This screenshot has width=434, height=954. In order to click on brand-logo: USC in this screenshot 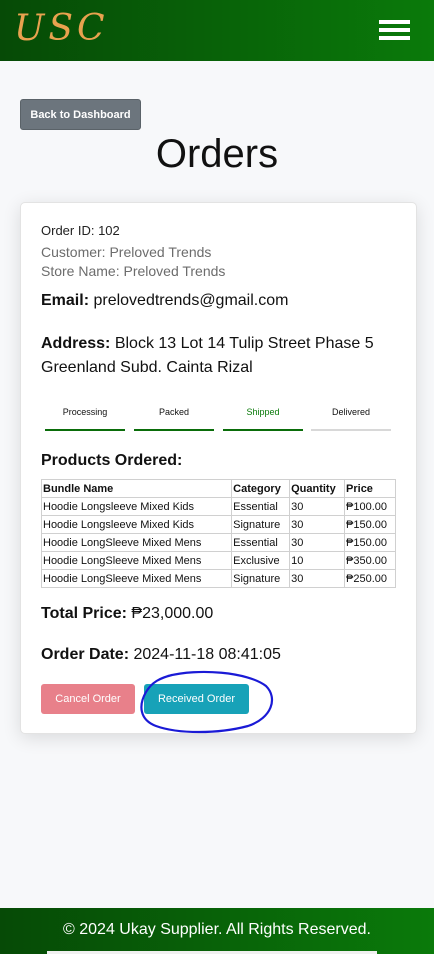, I will do `click(61, 28)`.